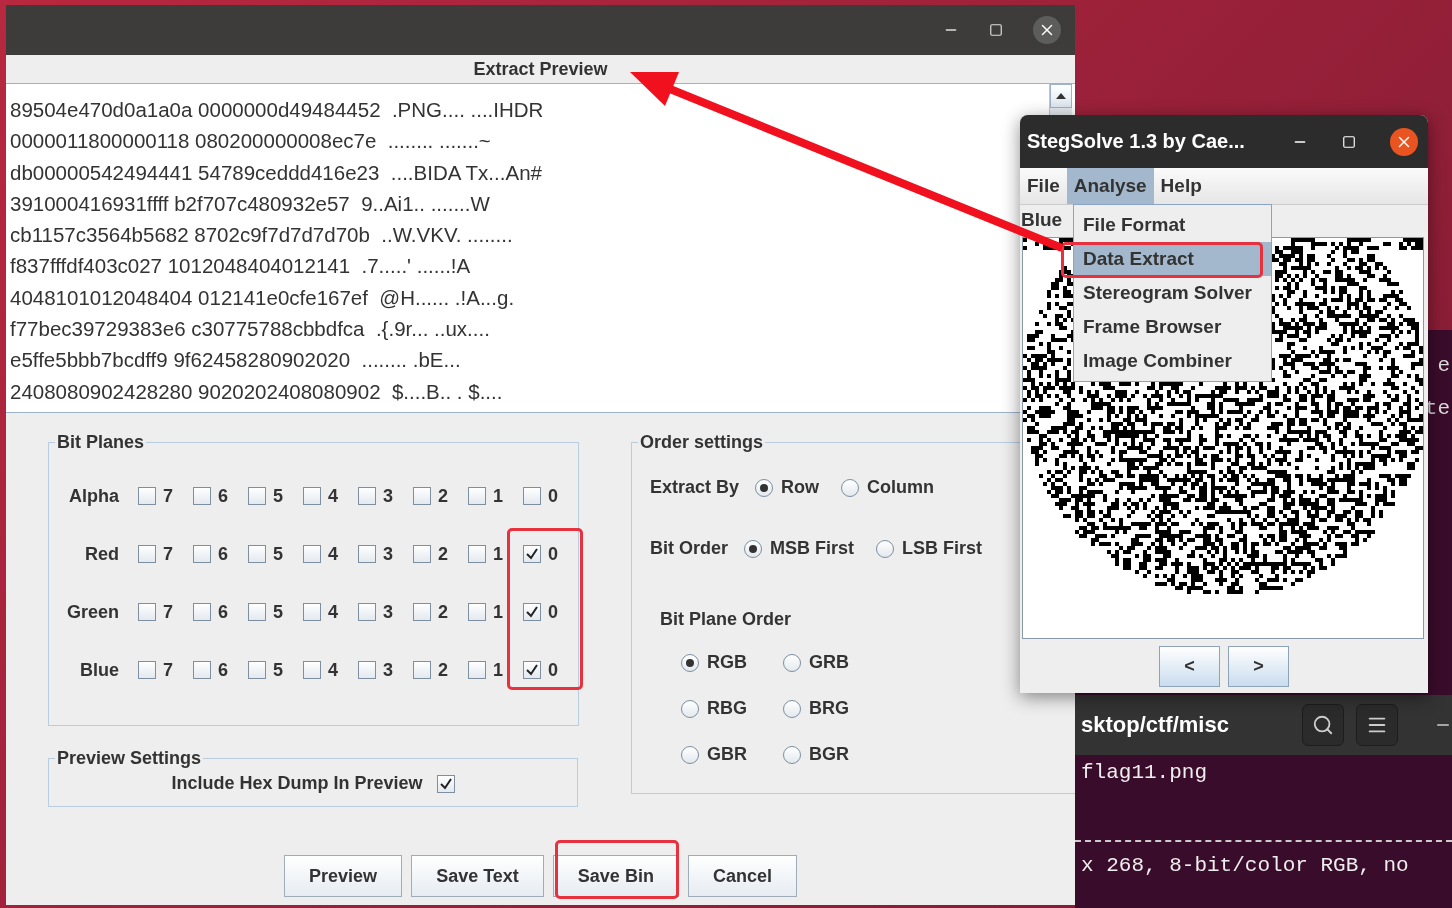 The height and width of the screenshot is (908, 1452). I want to click on radio-label: LSB First, so click(942, 548).